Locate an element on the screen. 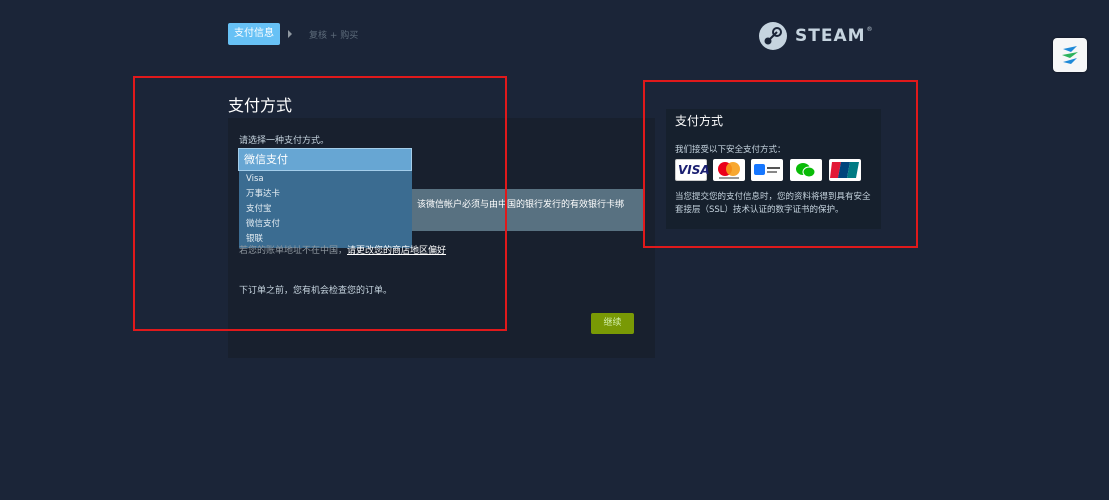 This screenshot has height=500, width=1109. registered-mark: ® is located at coordinates (869, 29).